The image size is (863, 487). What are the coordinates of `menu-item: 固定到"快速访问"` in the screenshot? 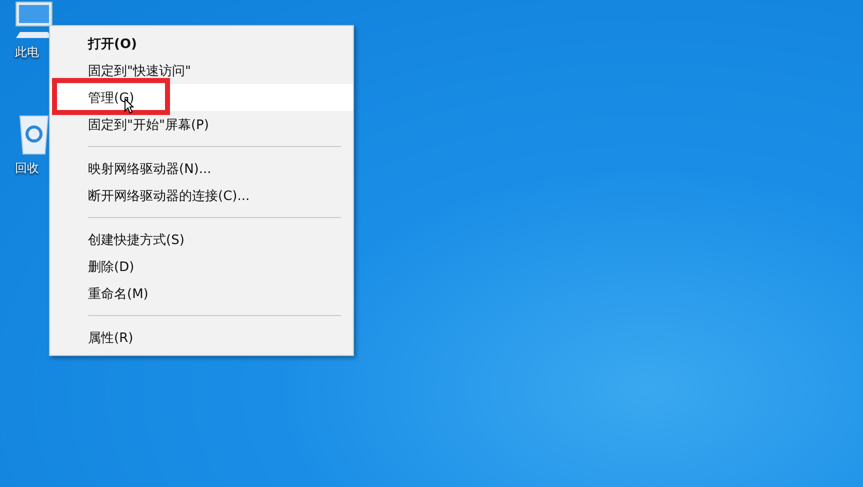 It's located at (201, 70).